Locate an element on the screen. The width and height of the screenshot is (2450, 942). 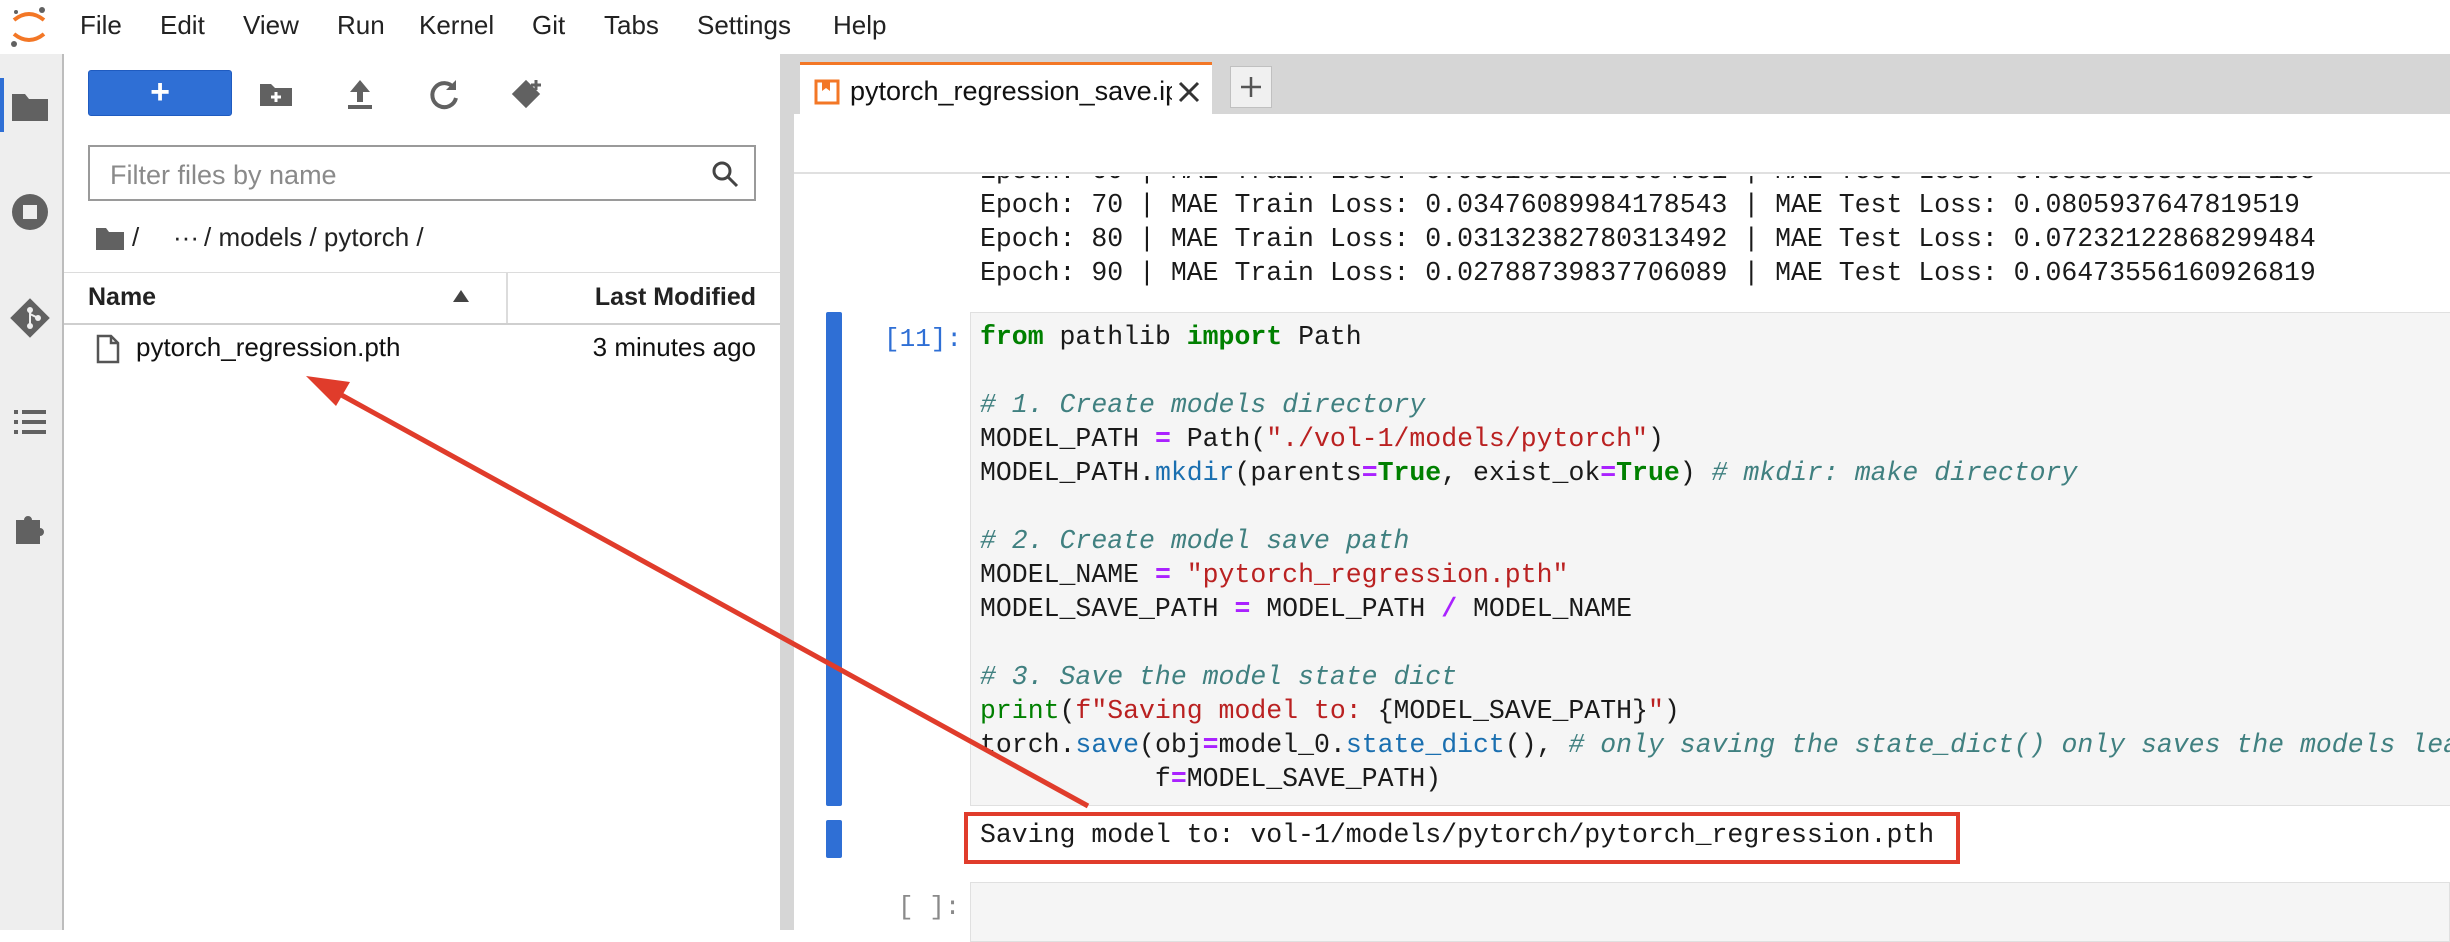
jupyter-logo-icon is located at coordinates (29, 27).